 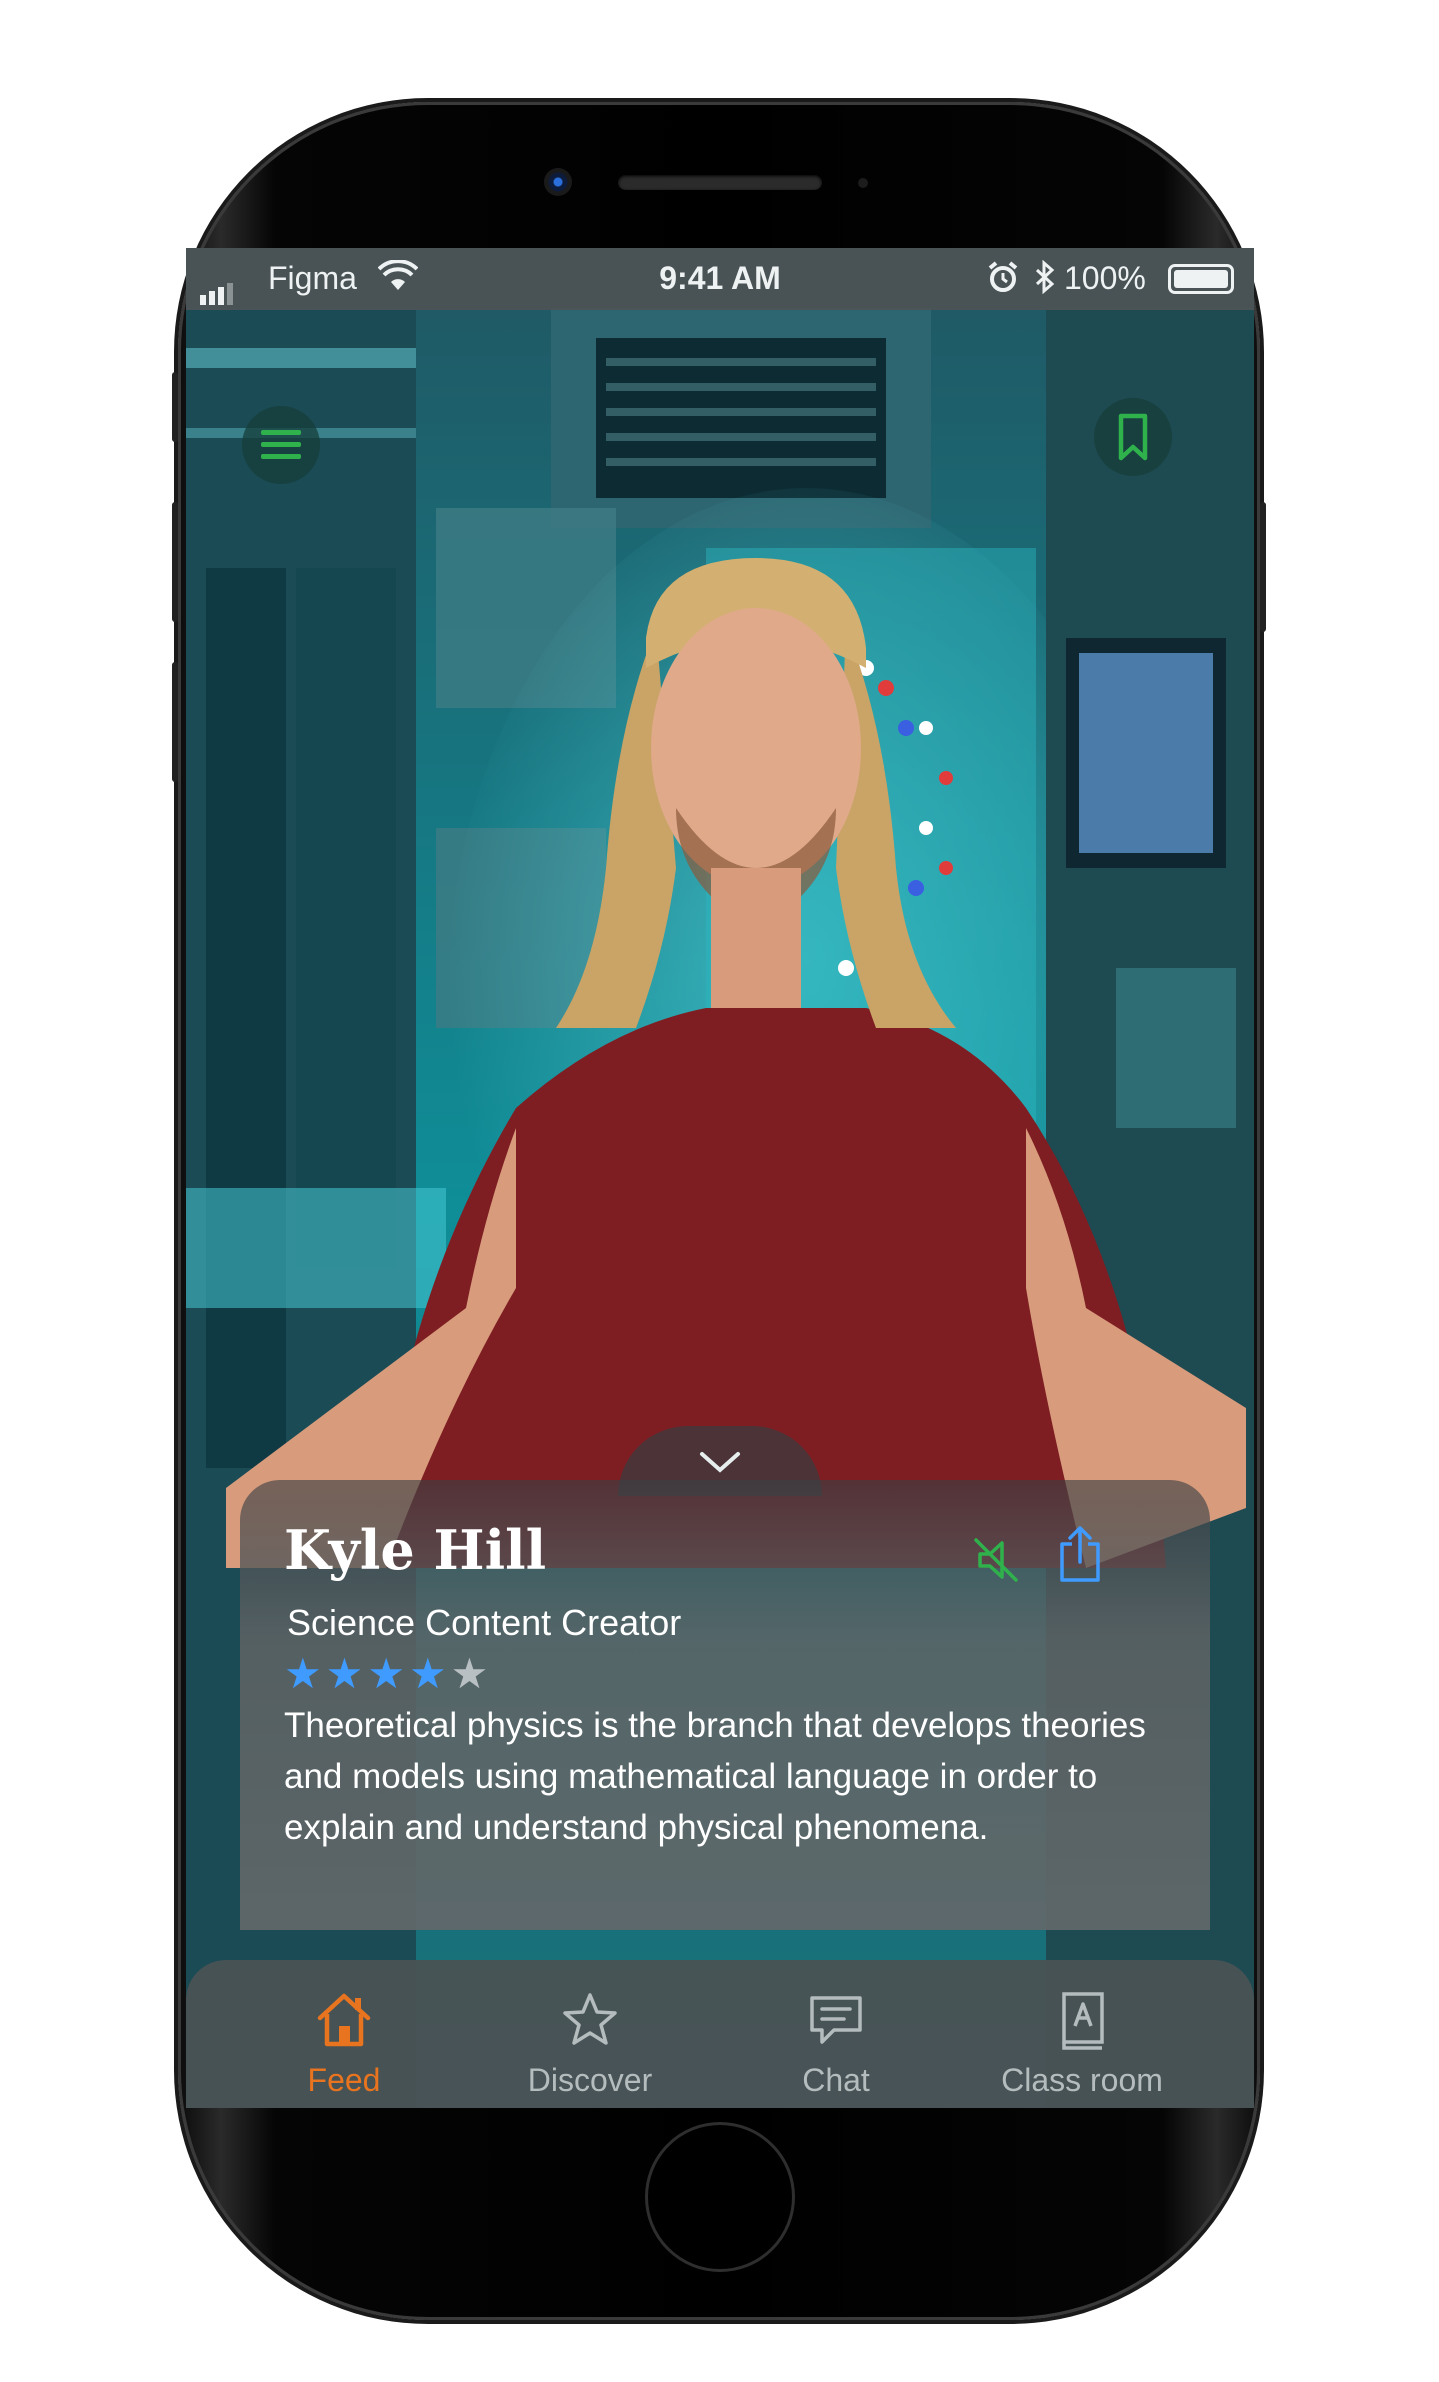 What do you see at coordinates (590, 2019) in the screenshot?
I see `star-icon` at bounding box center [590, 2019].